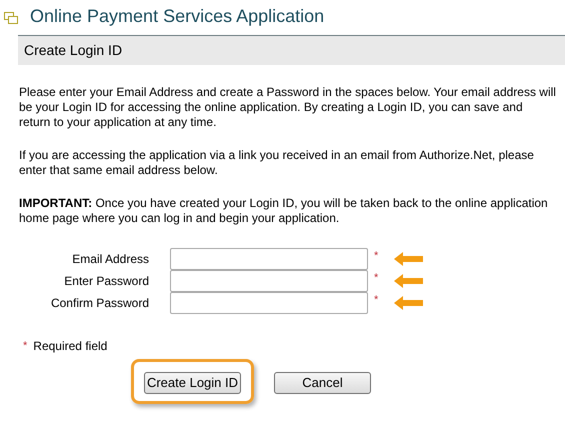 The height and width of the screenshot is (421, 565). Describe the element at coordinates (192, 383) in the screenshot. I see `button: Create Login ID` at that location.